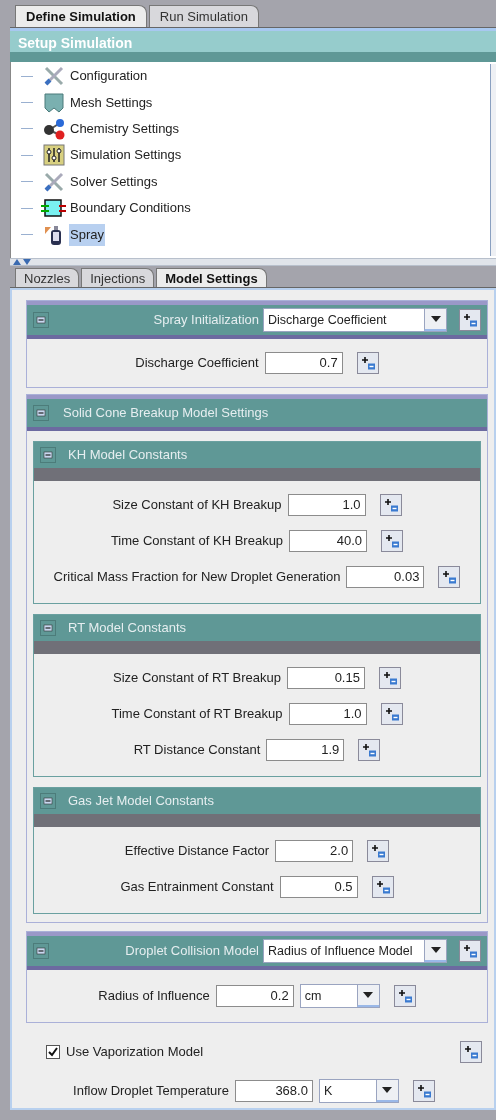 The width and height of the screenshot is (496, 1120). Describe the element at coordinates (54, 208) in the screenshot. I see `boundary-box-icon` at that location.